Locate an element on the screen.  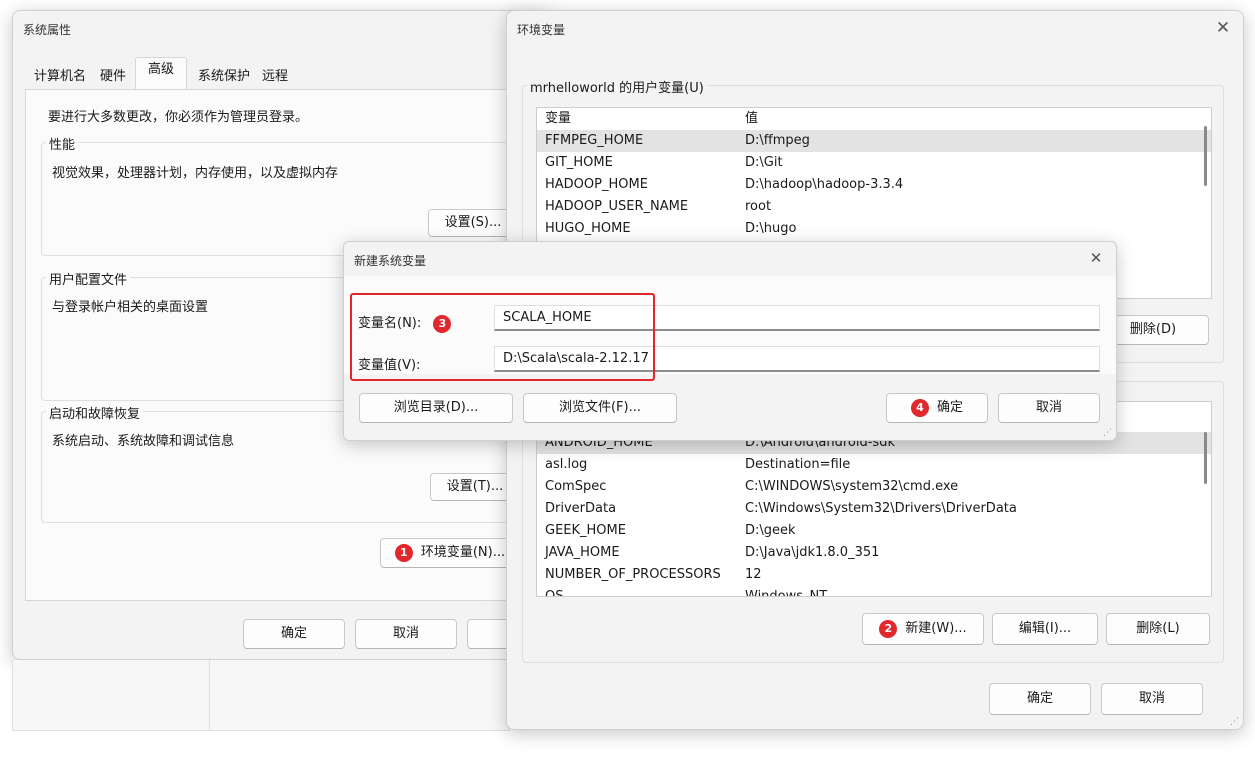
window-title: 环境变量 is located at coordinates (541, 30).